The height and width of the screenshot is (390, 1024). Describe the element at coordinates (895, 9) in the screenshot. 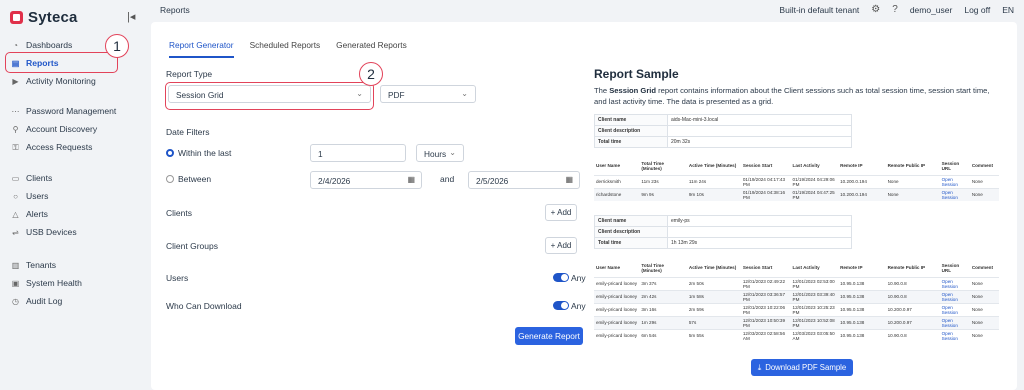

I see `help-icon: ?` at that location.